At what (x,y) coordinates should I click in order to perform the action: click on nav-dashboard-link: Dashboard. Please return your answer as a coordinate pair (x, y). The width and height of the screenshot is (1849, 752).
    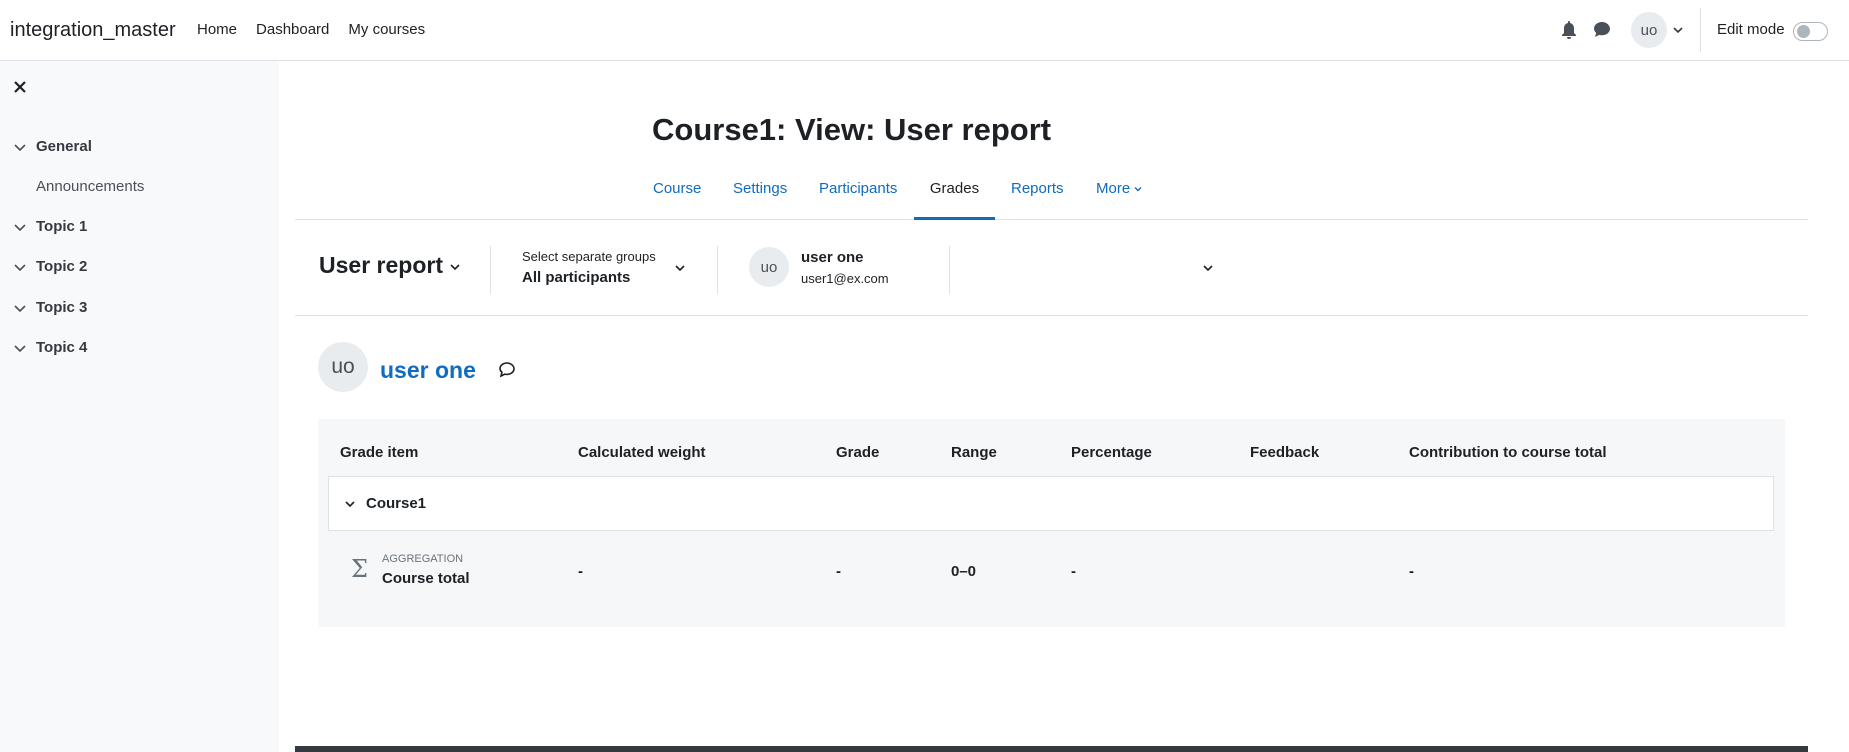
    Looking at the image, I should click on (292, 29).